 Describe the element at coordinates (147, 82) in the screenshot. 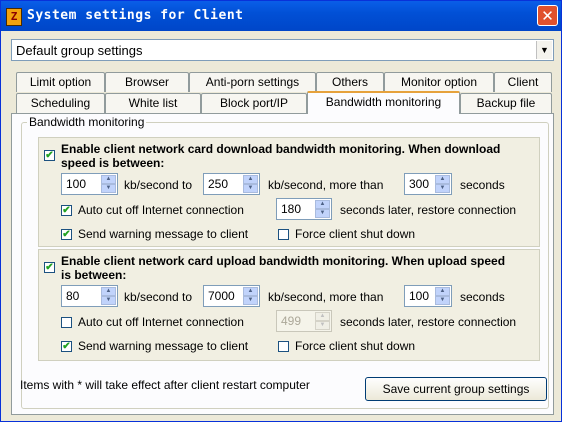

I see `tab-browser: Browser` at that location.